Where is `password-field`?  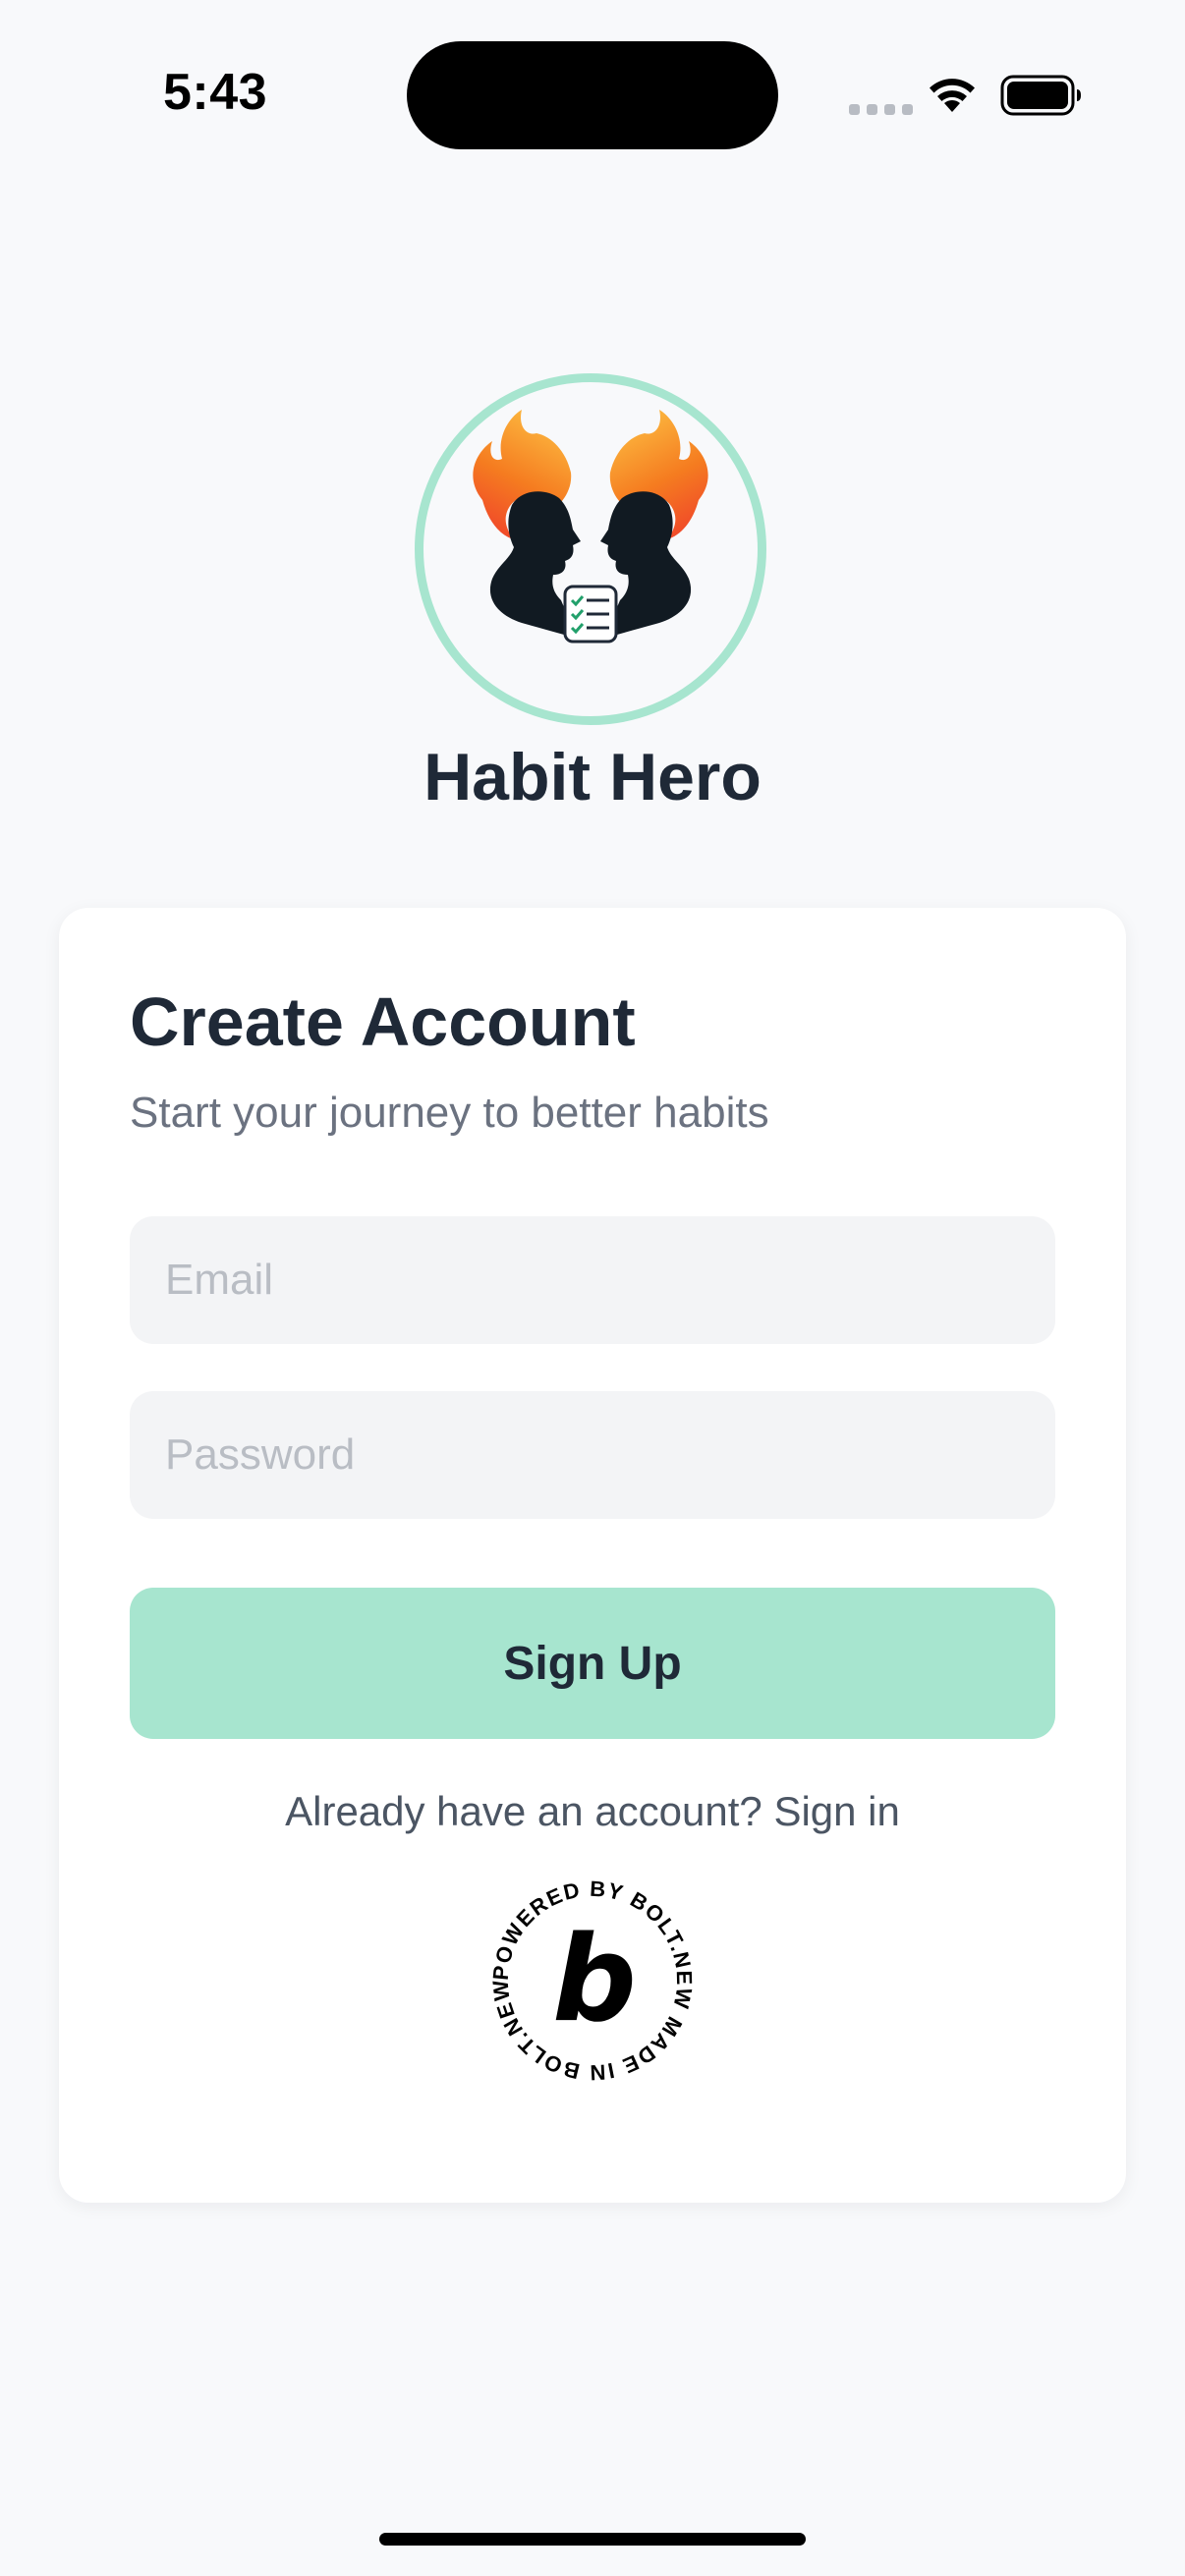
password-field is located at coordinates (592, 1455).